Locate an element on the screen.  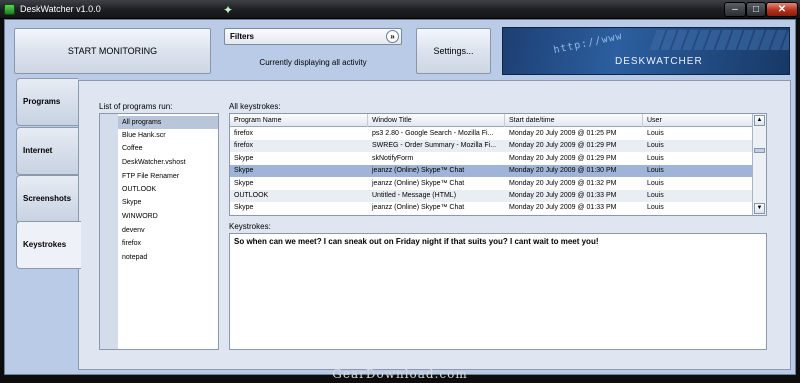
filters-dropdown: Filters » is located at coordinates (313, 36).